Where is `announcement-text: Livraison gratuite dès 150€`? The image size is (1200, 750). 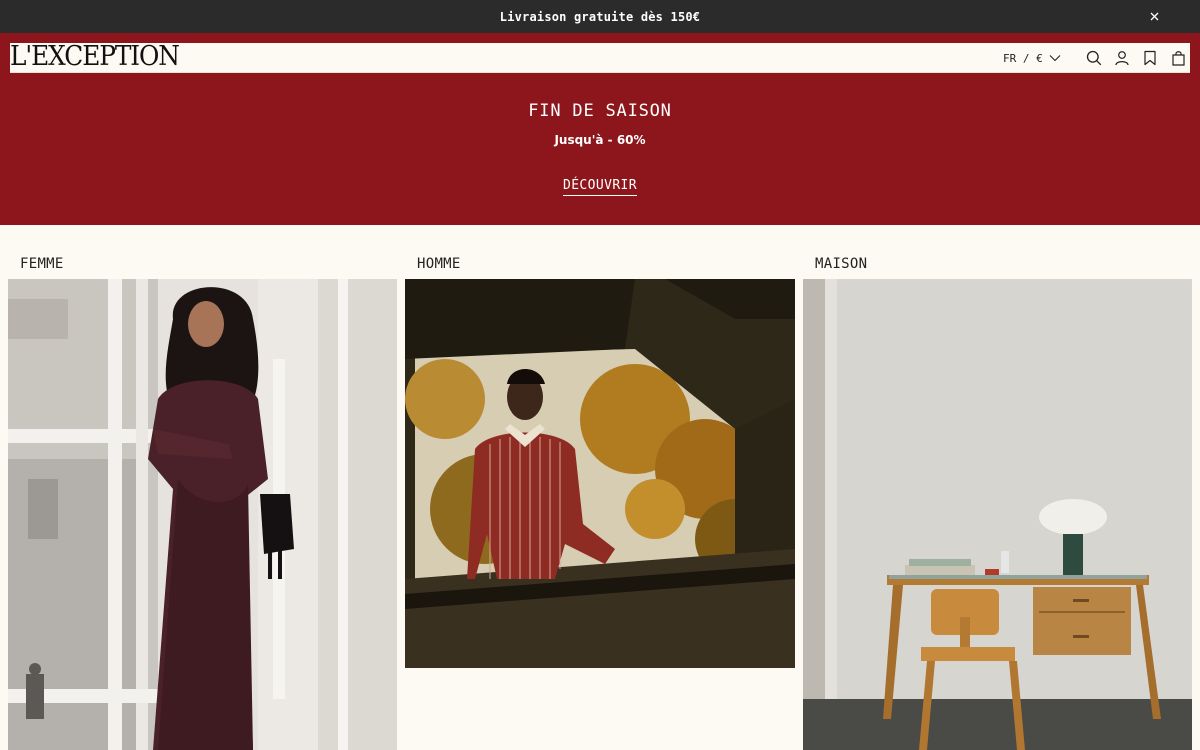 announcement-text: Livraison gratuite dès 150€ is located at coordinates (600, 16).